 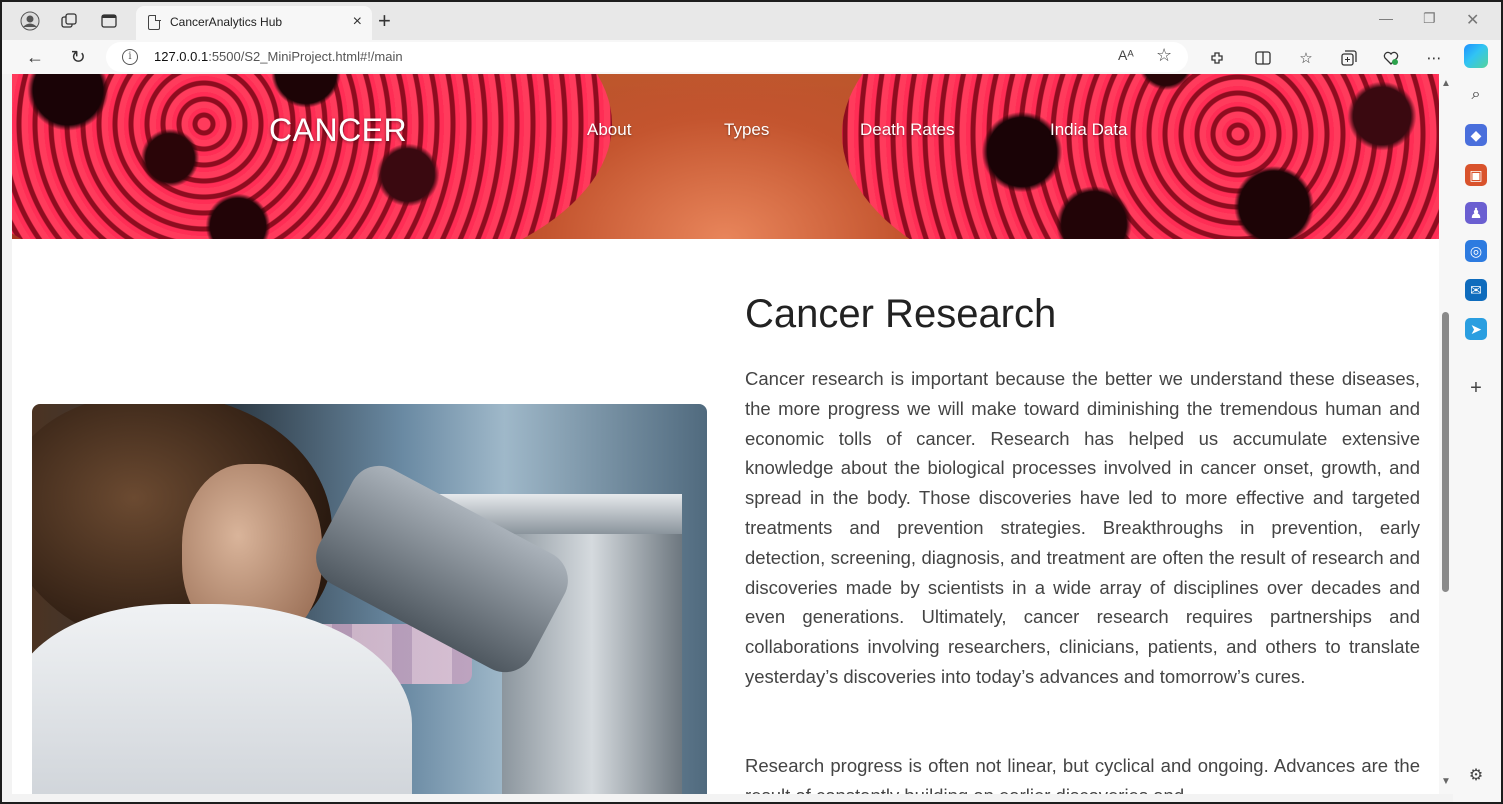 What do you see at coordinates (1476, 329) in the screenshot?
I see `send-drop-icon: ➤` at bounding box center [1476, 329].